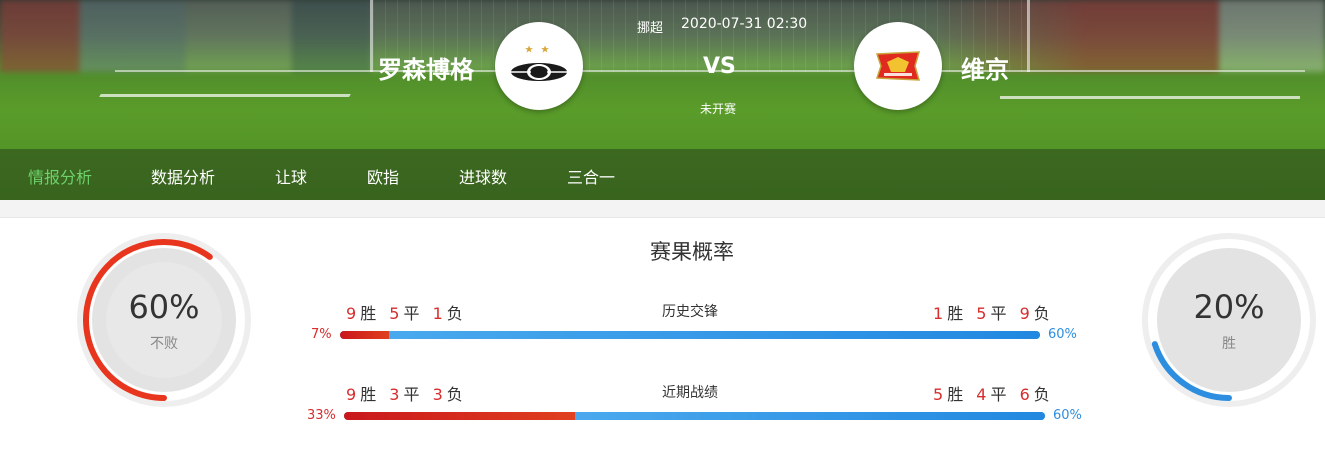  Describe the element at coordinates (690, 393) in the screenshot. I see `row-title-recent-form: 近期战绩` at that location.